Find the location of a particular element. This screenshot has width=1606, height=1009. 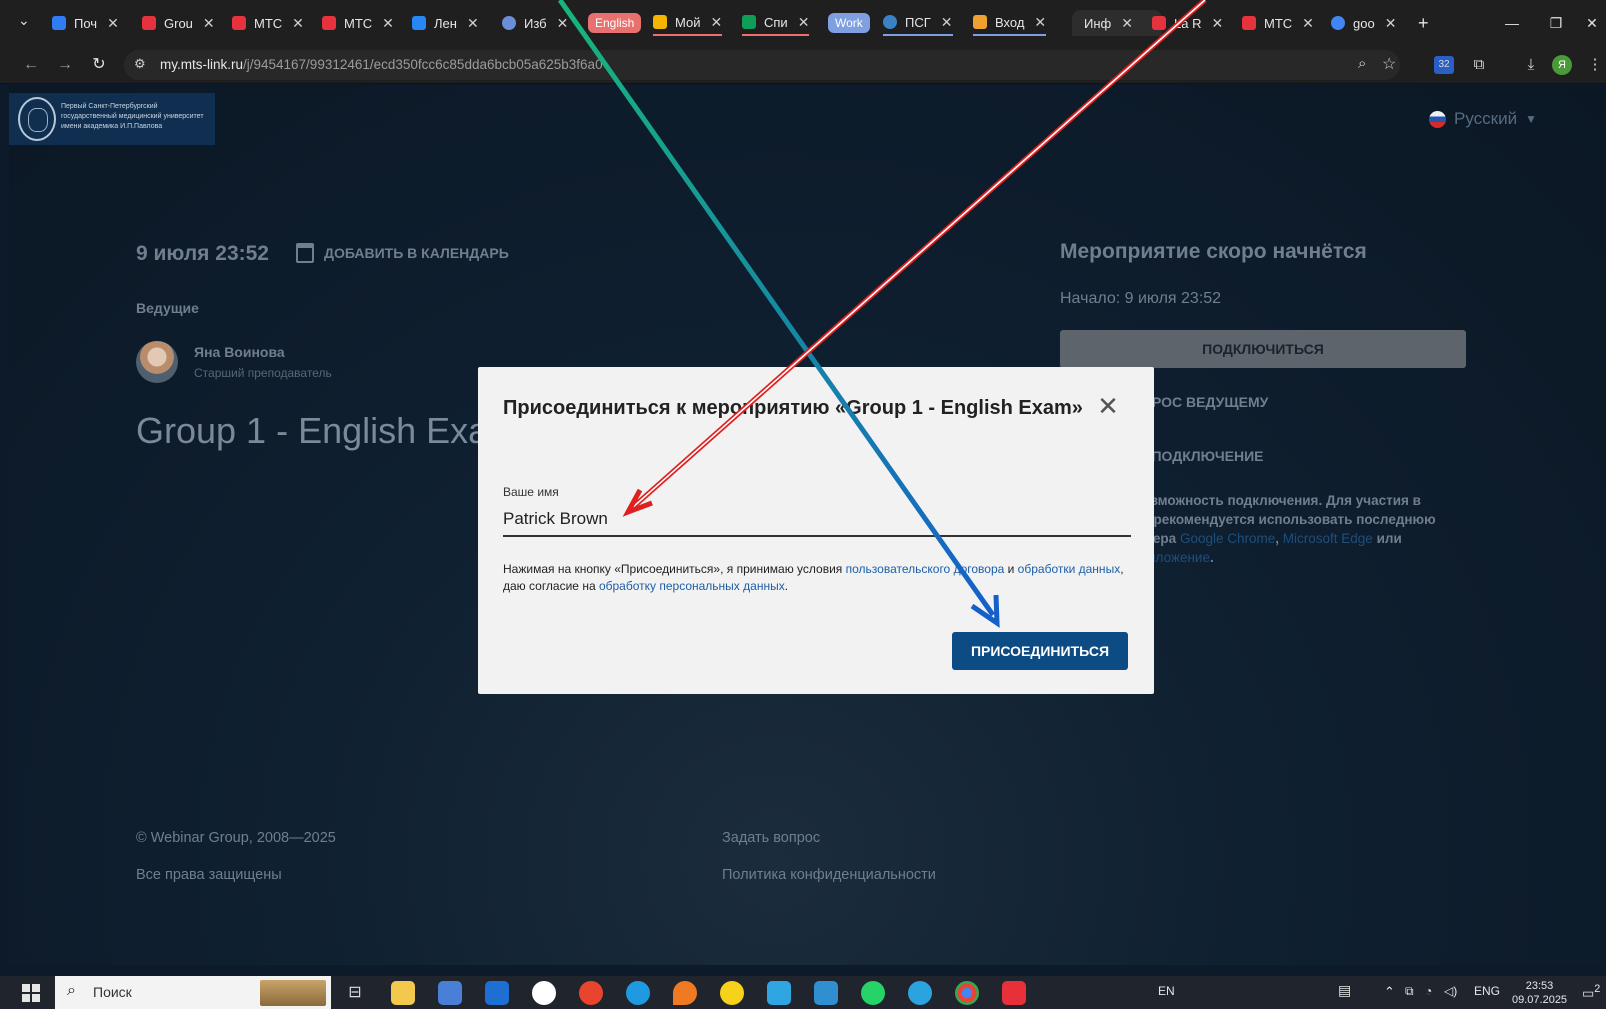

calculator-app-icon is located at coordinates (826, 993).